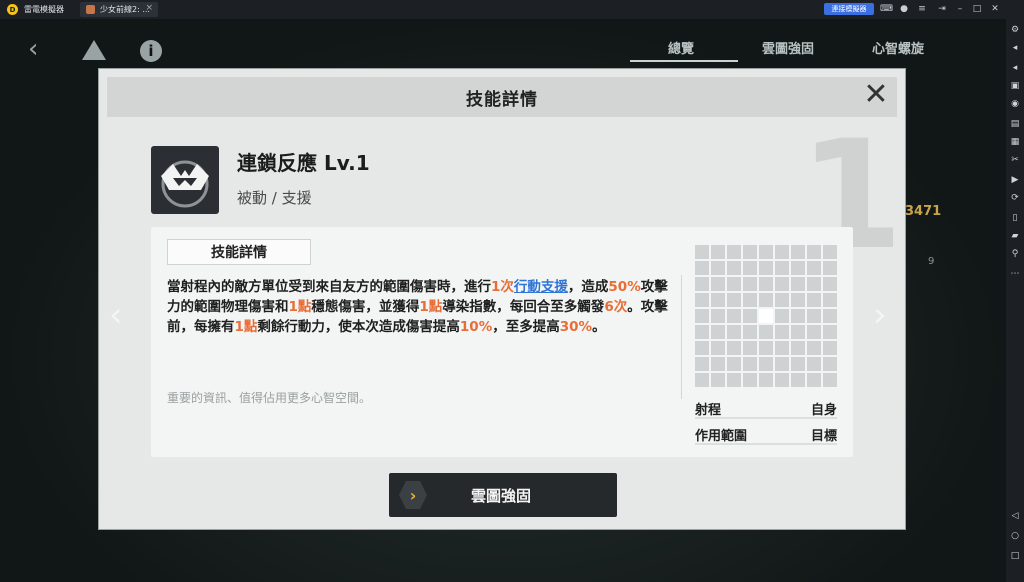 This screenshot has width=1024, height=582. I want to click on area-value: 目標, so click(823, 436).